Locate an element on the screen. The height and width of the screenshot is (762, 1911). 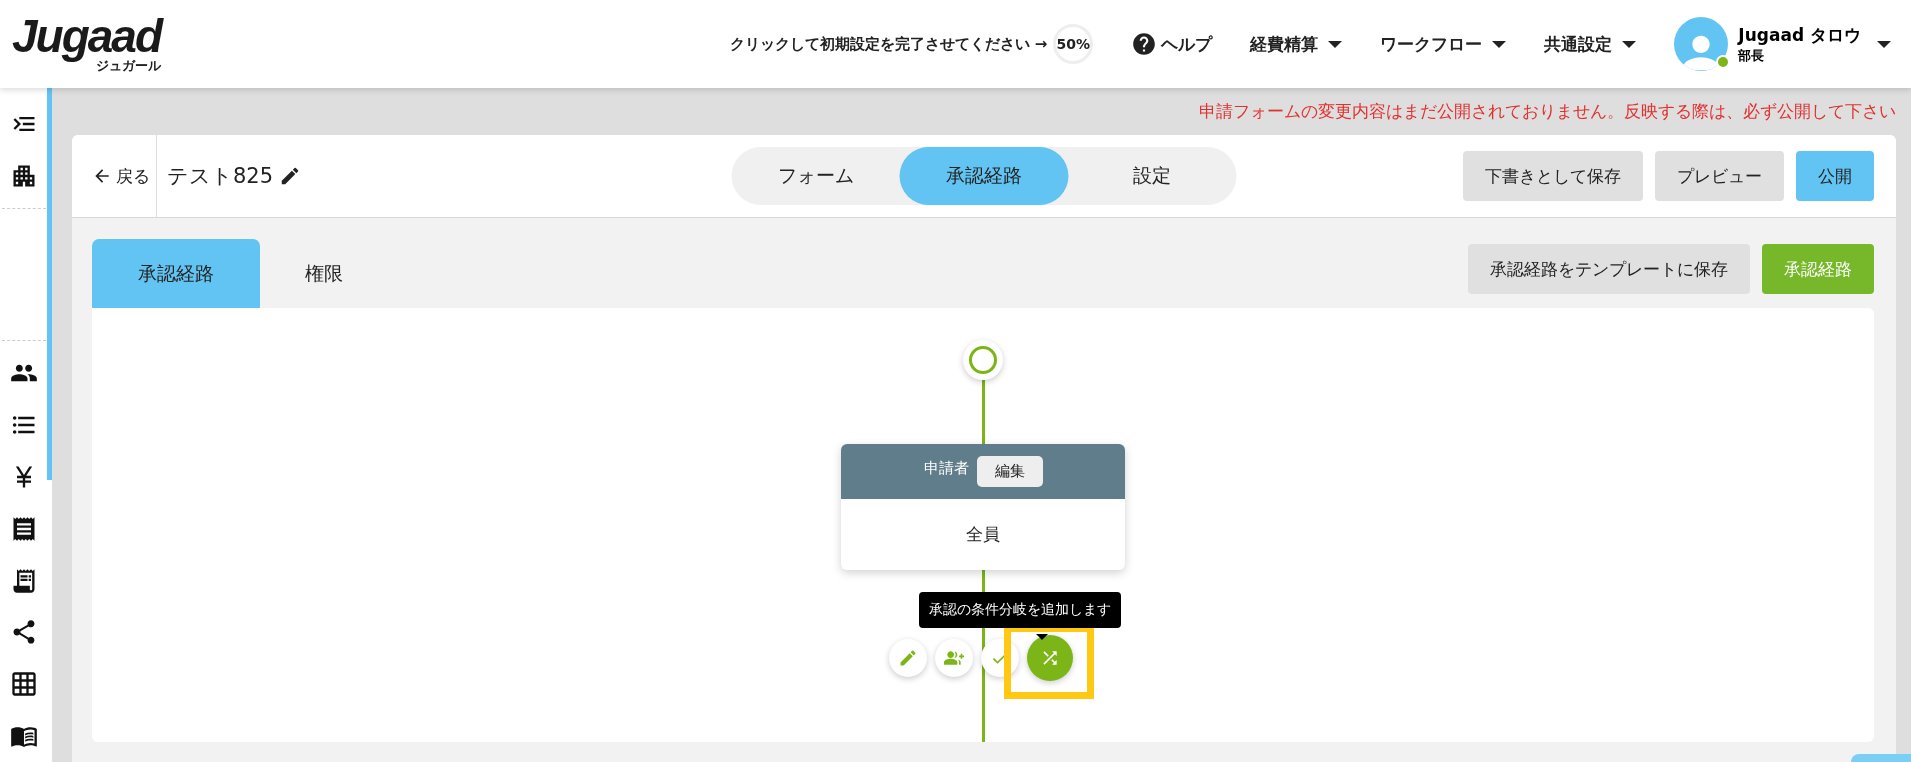
tooltip-arrow is located at coordinates (1042, 637).